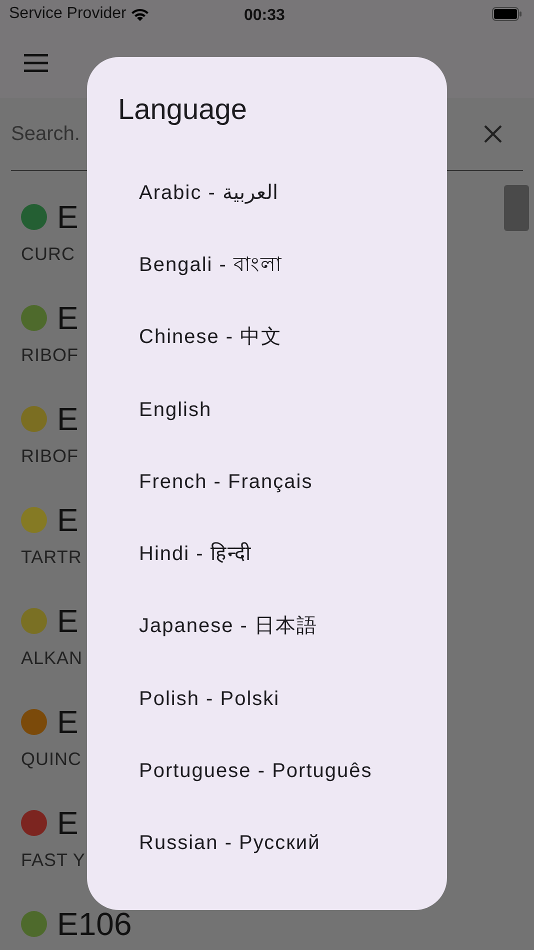  I want to click on additive-name: ALKAN, so click(52, 658).